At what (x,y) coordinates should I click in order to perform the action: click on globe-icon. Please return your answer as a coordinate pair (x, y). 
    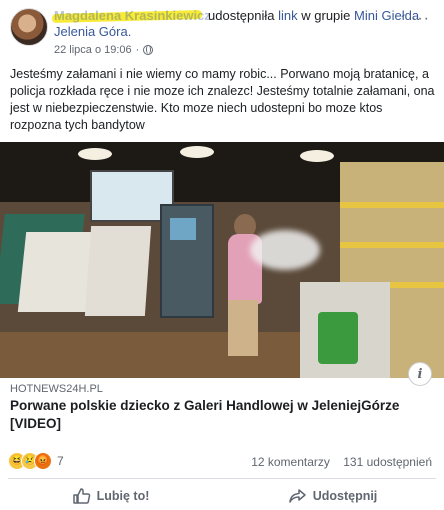
    Looking at the image, I should click on (148, 50).